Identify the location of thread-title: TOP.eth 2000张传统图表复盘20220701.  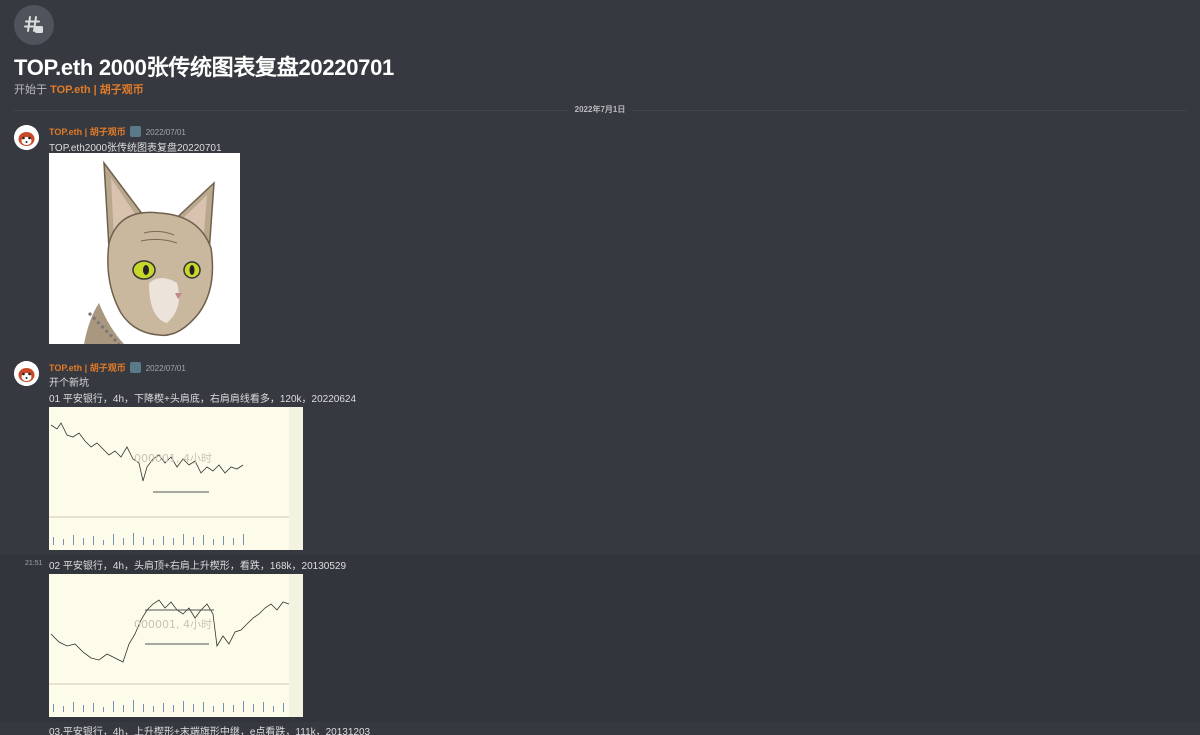
(204, 67).